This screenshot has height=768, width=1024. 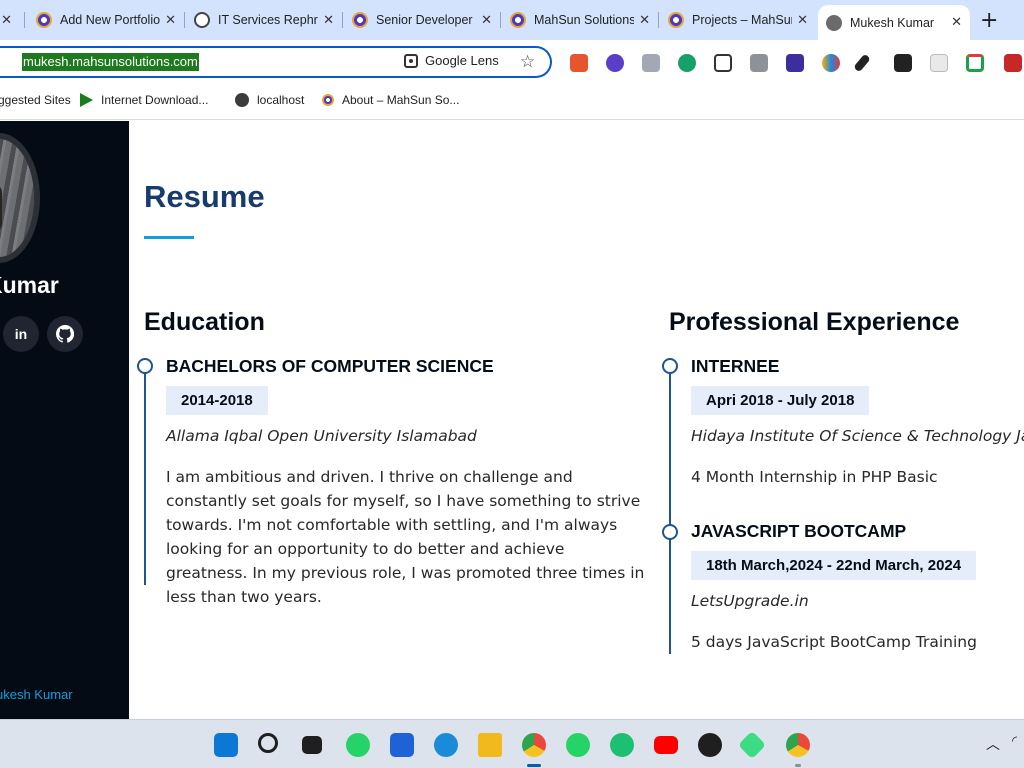 What do you see at coordinates (64, 420) in the screenshot?
I see `profile-sidebar: Kumar in ukesh Kumar` at bounding box center [64, 420].